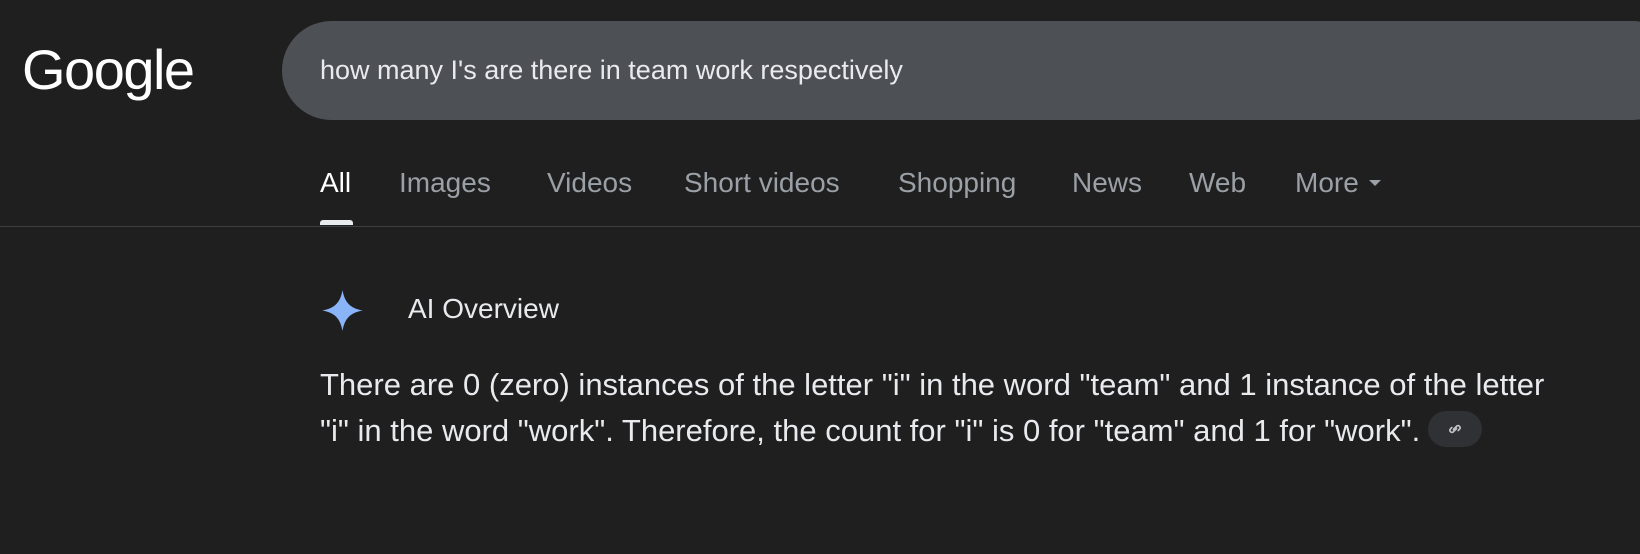 The width and height of the screenshot is (1640, 554). What do you see at coordinates (445, 183) in the screenshot?
I see `tab-images: Images` at bounding box center [445, 183].